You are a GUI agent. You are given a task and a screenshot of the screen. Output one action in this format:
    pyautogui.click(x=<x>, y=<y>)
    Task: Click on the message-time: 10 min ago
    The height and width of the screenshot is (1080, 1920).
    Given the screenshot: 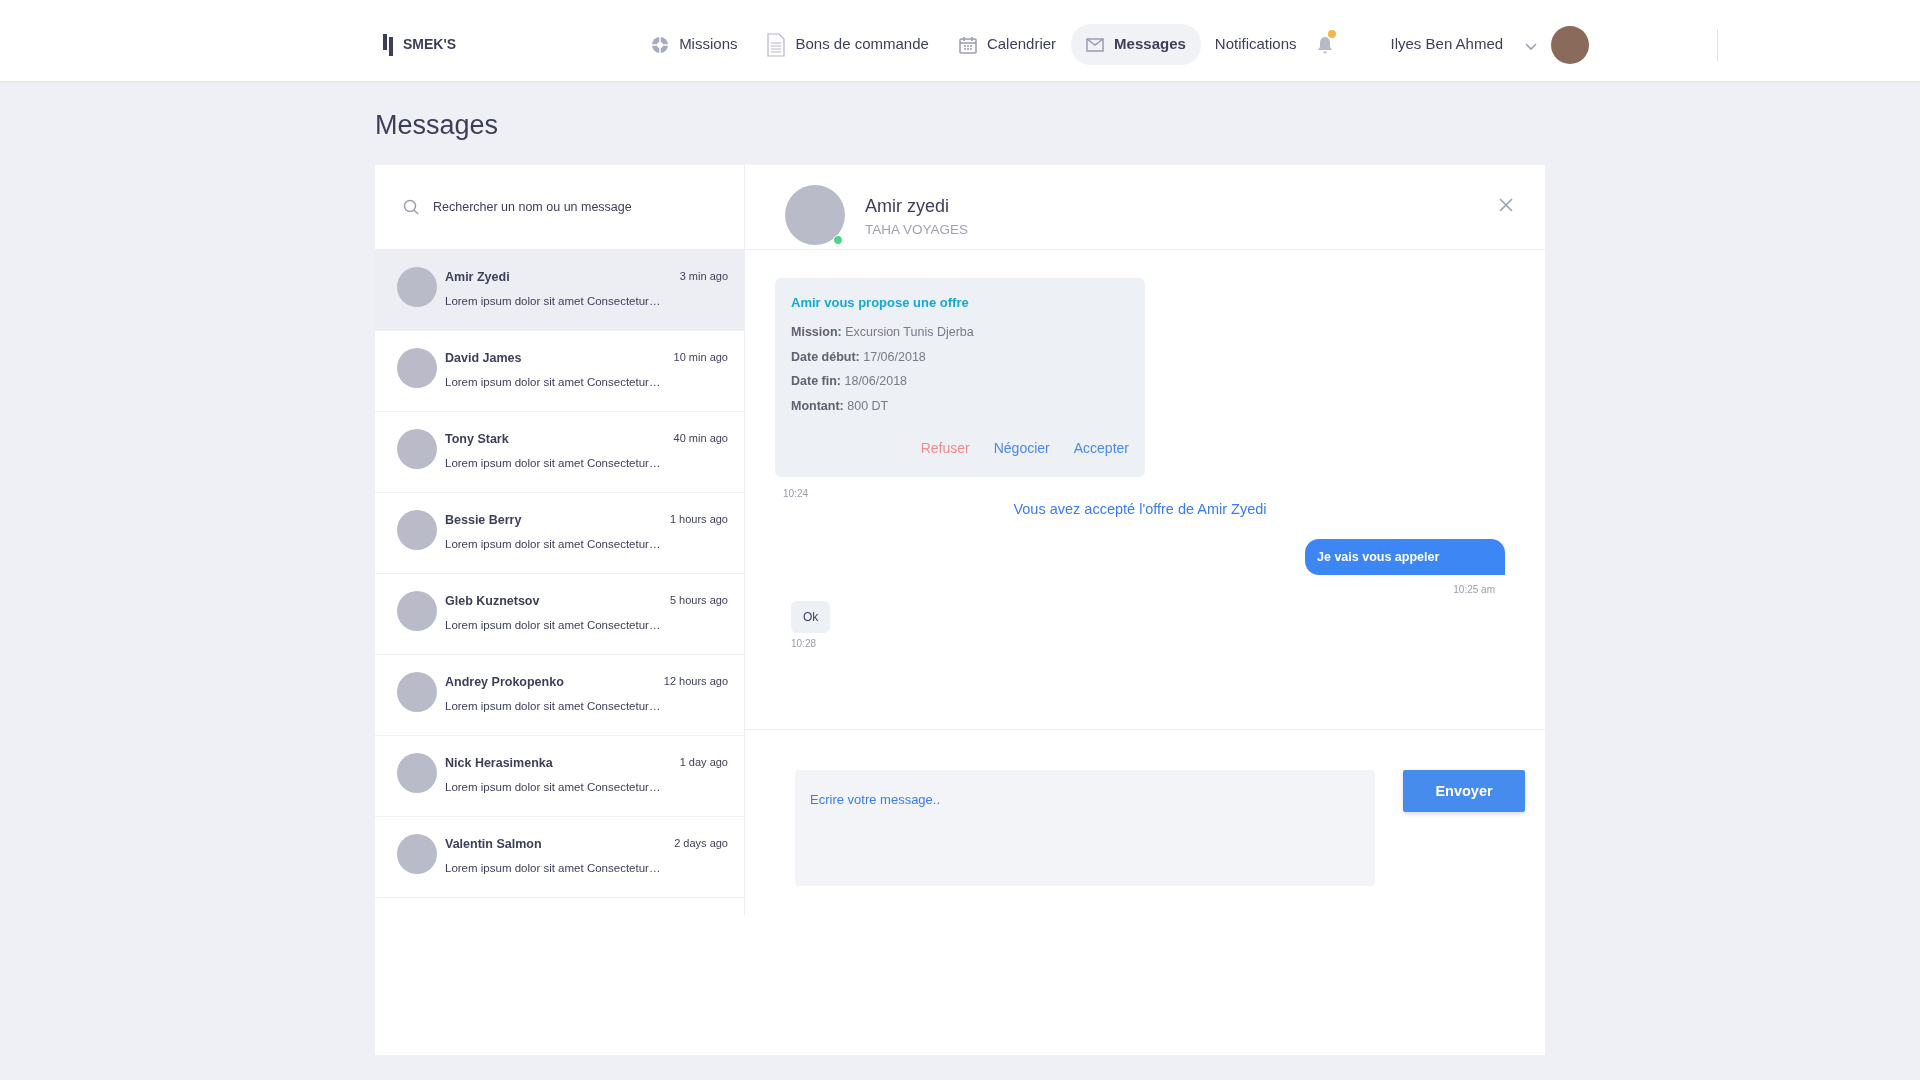 What is the action you would take?
    pyautogui.click(x=700, y=358)
    